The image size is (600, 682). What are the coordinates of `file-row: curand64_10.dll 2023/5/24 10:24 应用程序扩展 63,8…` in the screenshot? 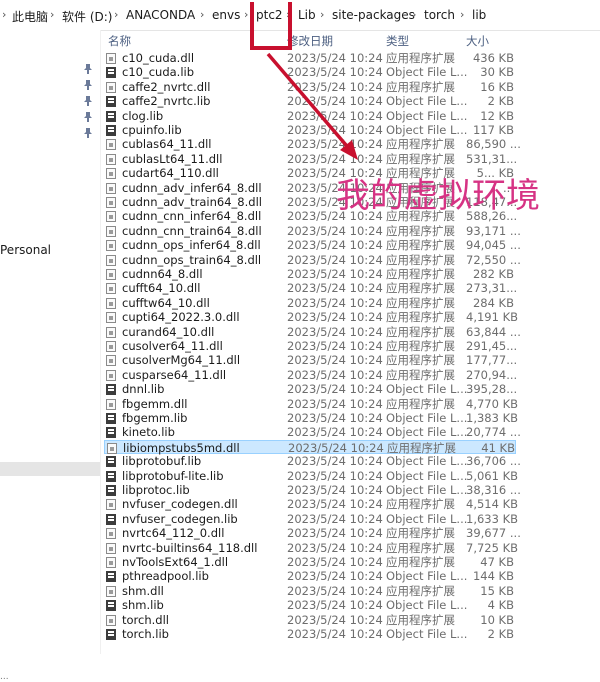 It's located at (312, 332).